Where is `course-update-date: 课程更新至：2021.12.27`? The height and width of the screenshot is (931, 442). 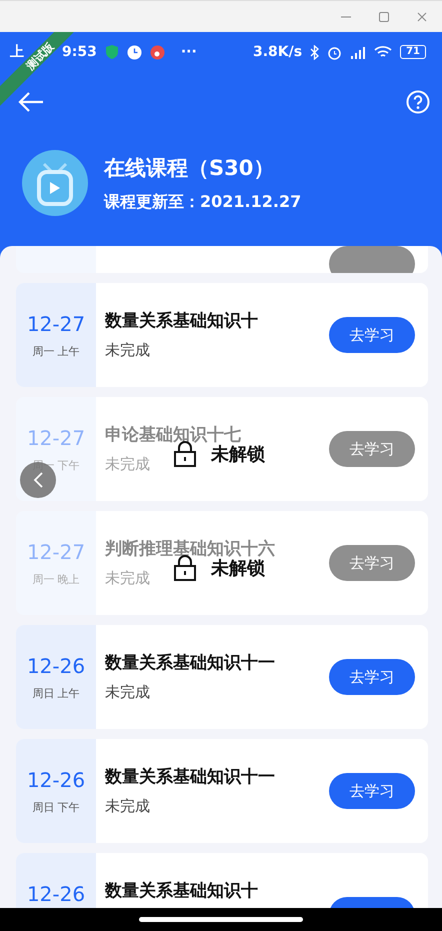 course-update-date: 课程更新至：2021.12.27 is located at coordinates (203, 202).